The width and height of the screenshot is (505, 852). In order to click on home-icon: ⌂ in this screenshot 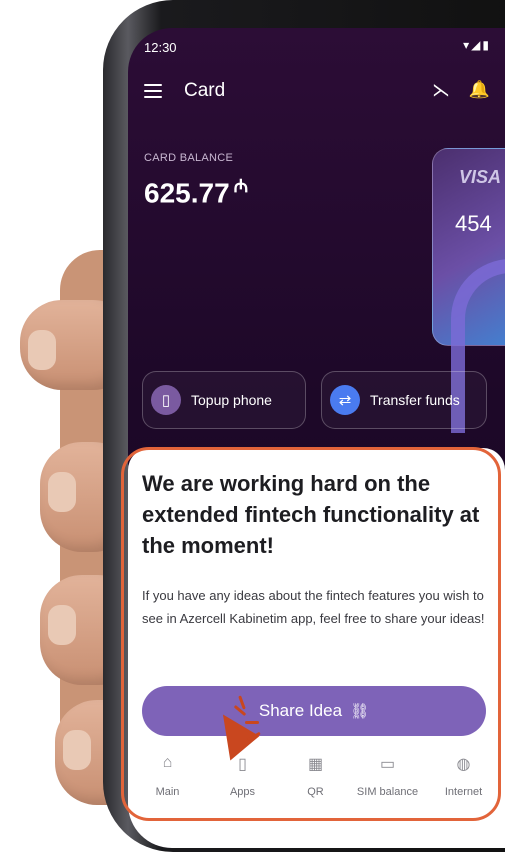, I will do `click(167, 762)`.